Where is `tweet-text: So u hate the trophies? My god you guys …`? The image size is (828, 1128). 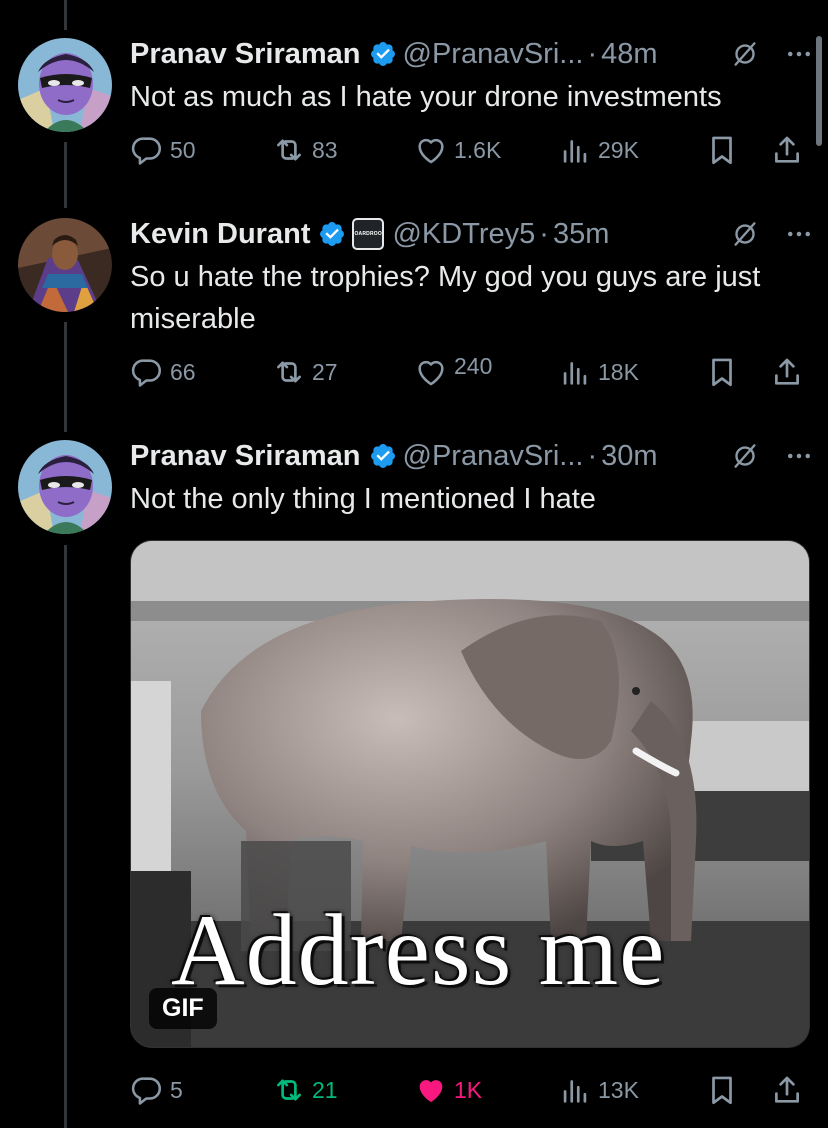
tweet-text: So u hate the trophies? My god you guys … is located at coordinates (445, 298).